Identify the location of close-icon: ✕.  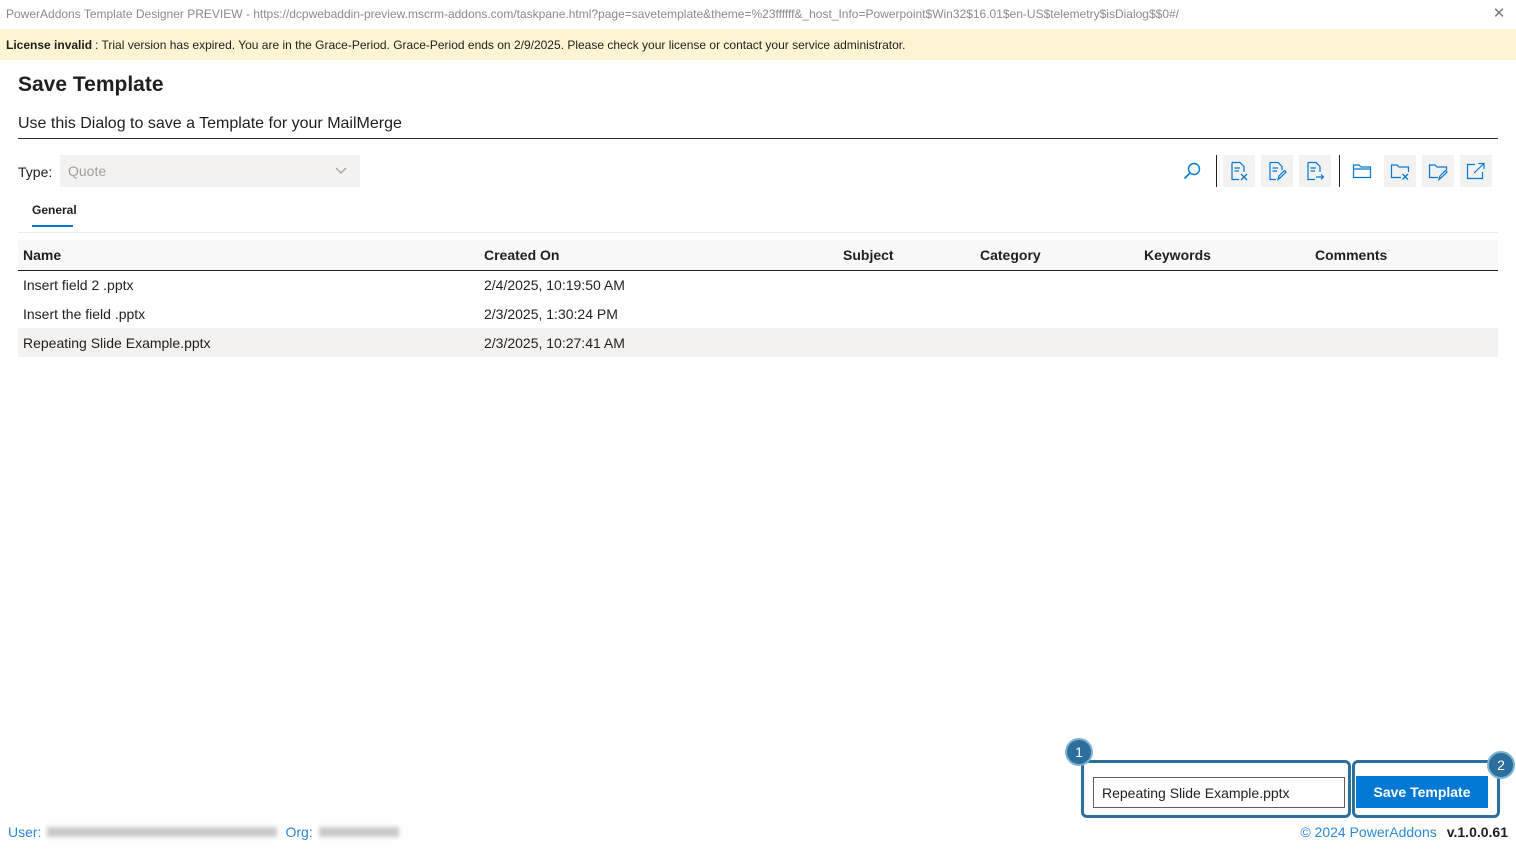
(1499, 13).